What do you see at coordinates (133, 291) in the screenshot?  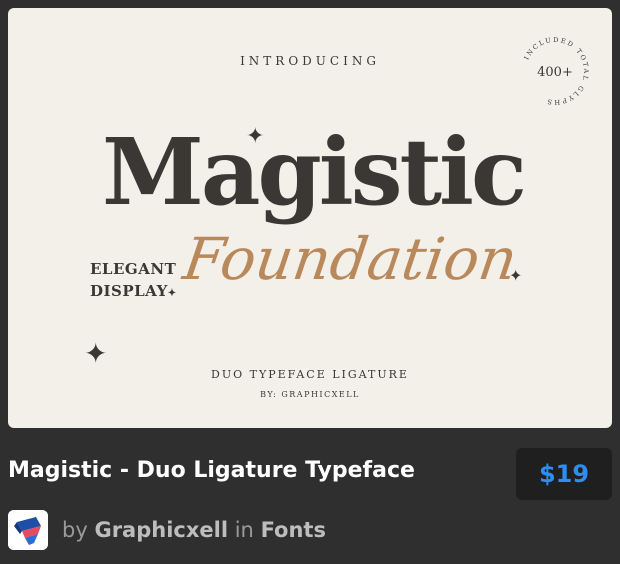 I see `side-label-display: DISPLAY✦` at bounding box center [133, 291].